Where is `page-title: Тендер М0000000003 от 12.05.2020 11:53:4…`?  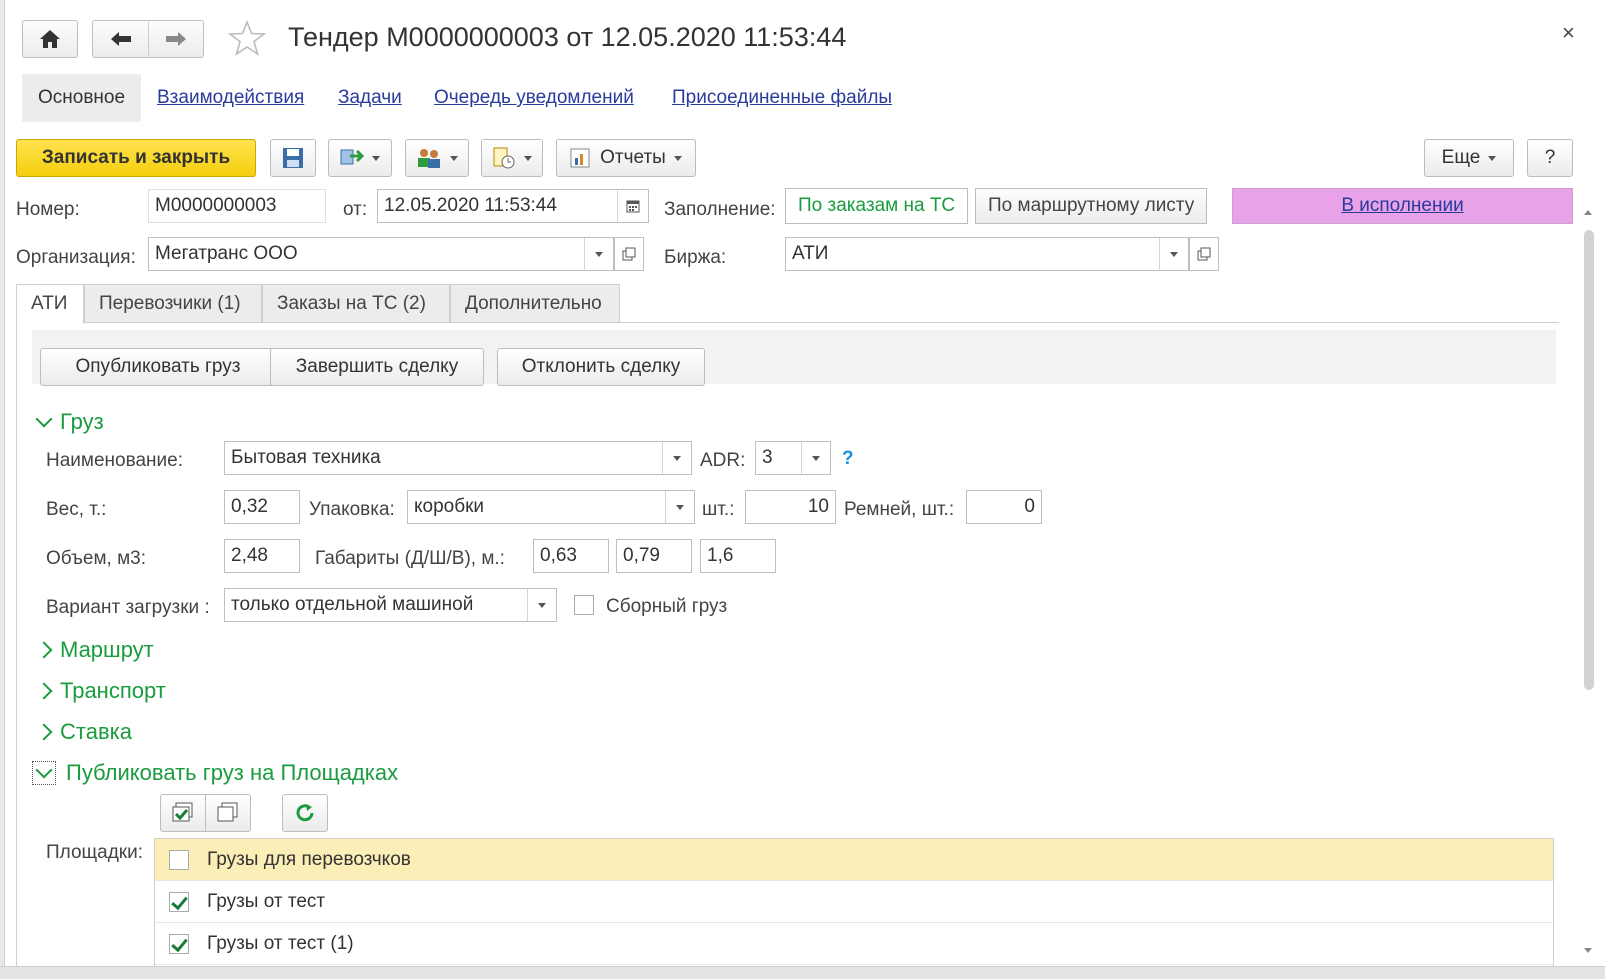
page-title: Тендер М0000000003 от 12.05.2020 11:53:4… is located at coordinates (567, 37).